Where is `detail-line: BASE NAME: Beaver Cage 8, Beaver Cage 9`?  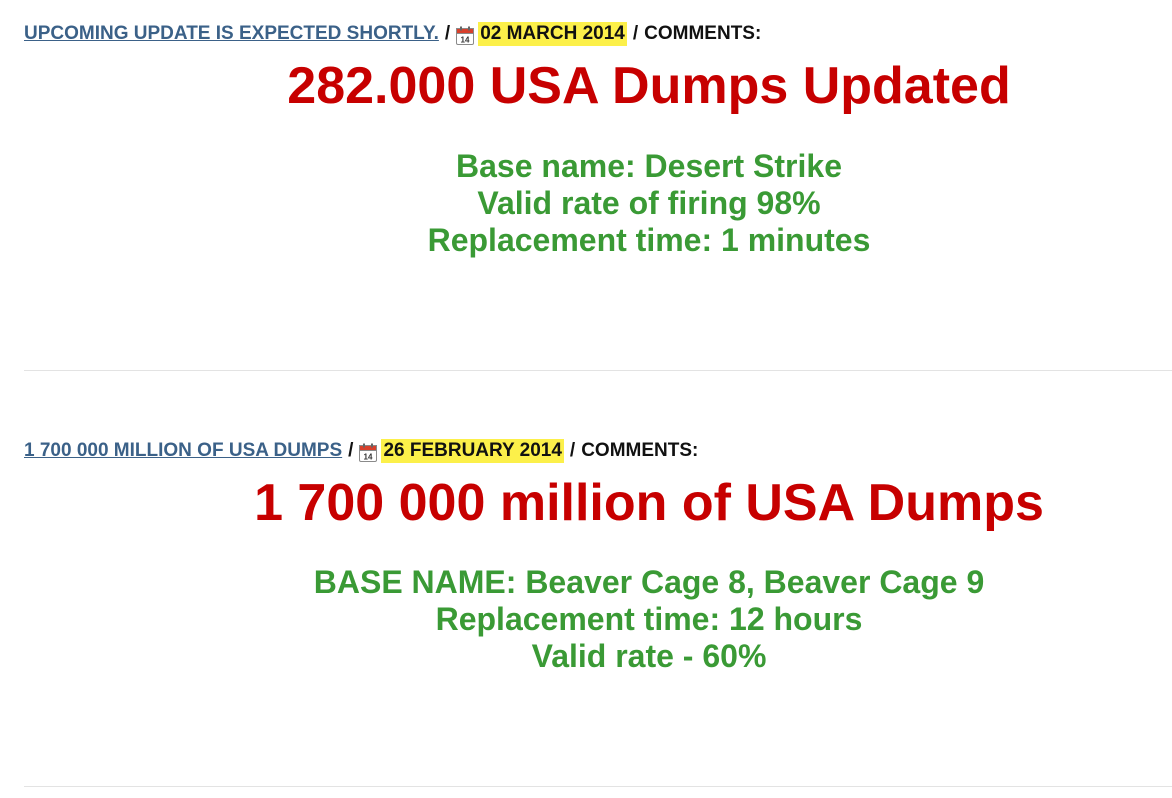 detail-line: BASE NAME: Beaver Cage 8, Beaver Cage 9 is located at coordinates (649, 582).